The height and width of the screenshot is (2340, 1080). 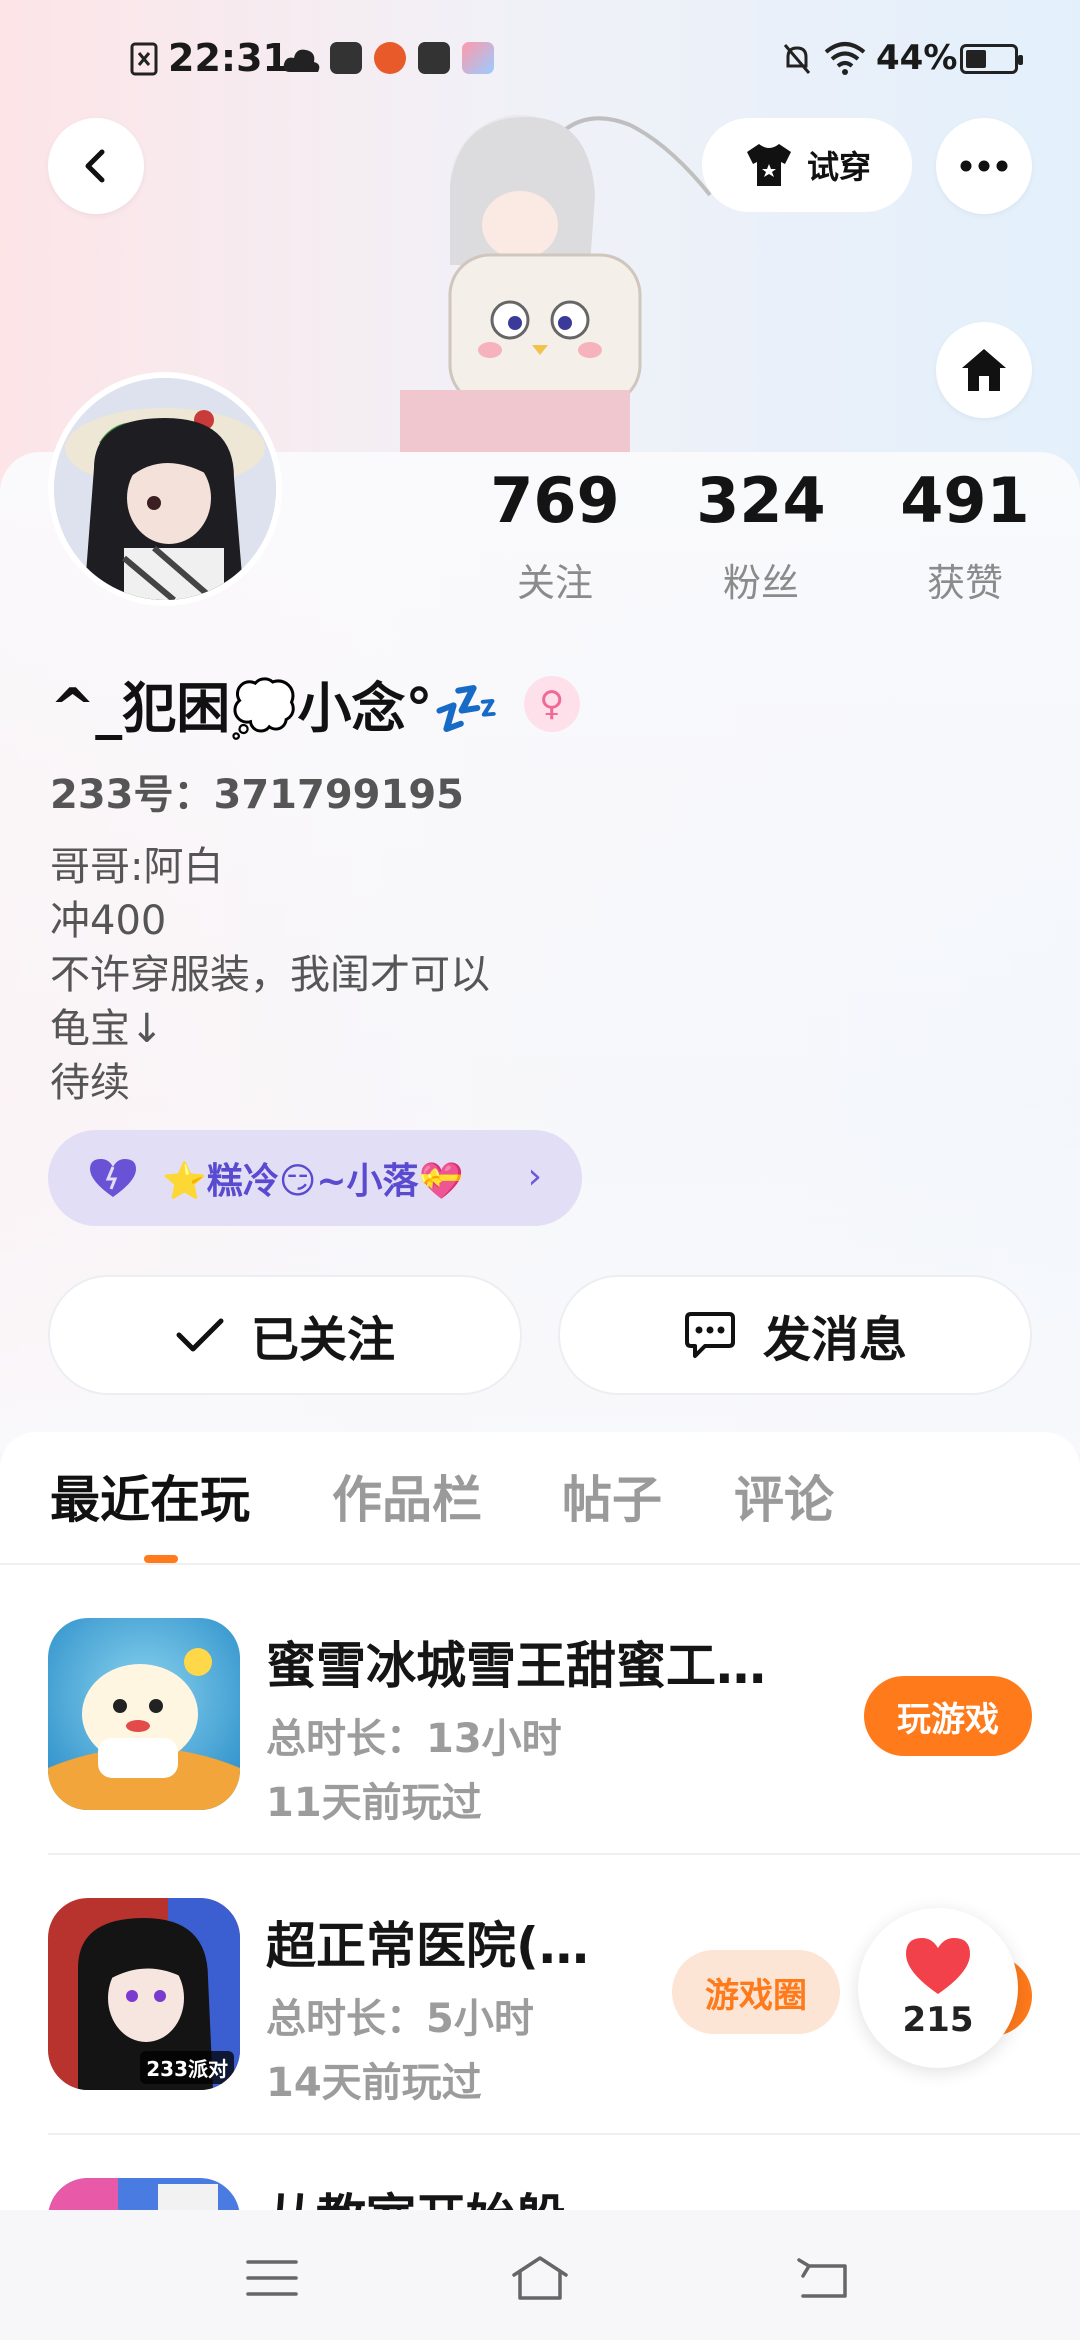 I want to click on relationship-tag-label: ⭐糕冷😏~小落💝, so click(x=313, y=1181).